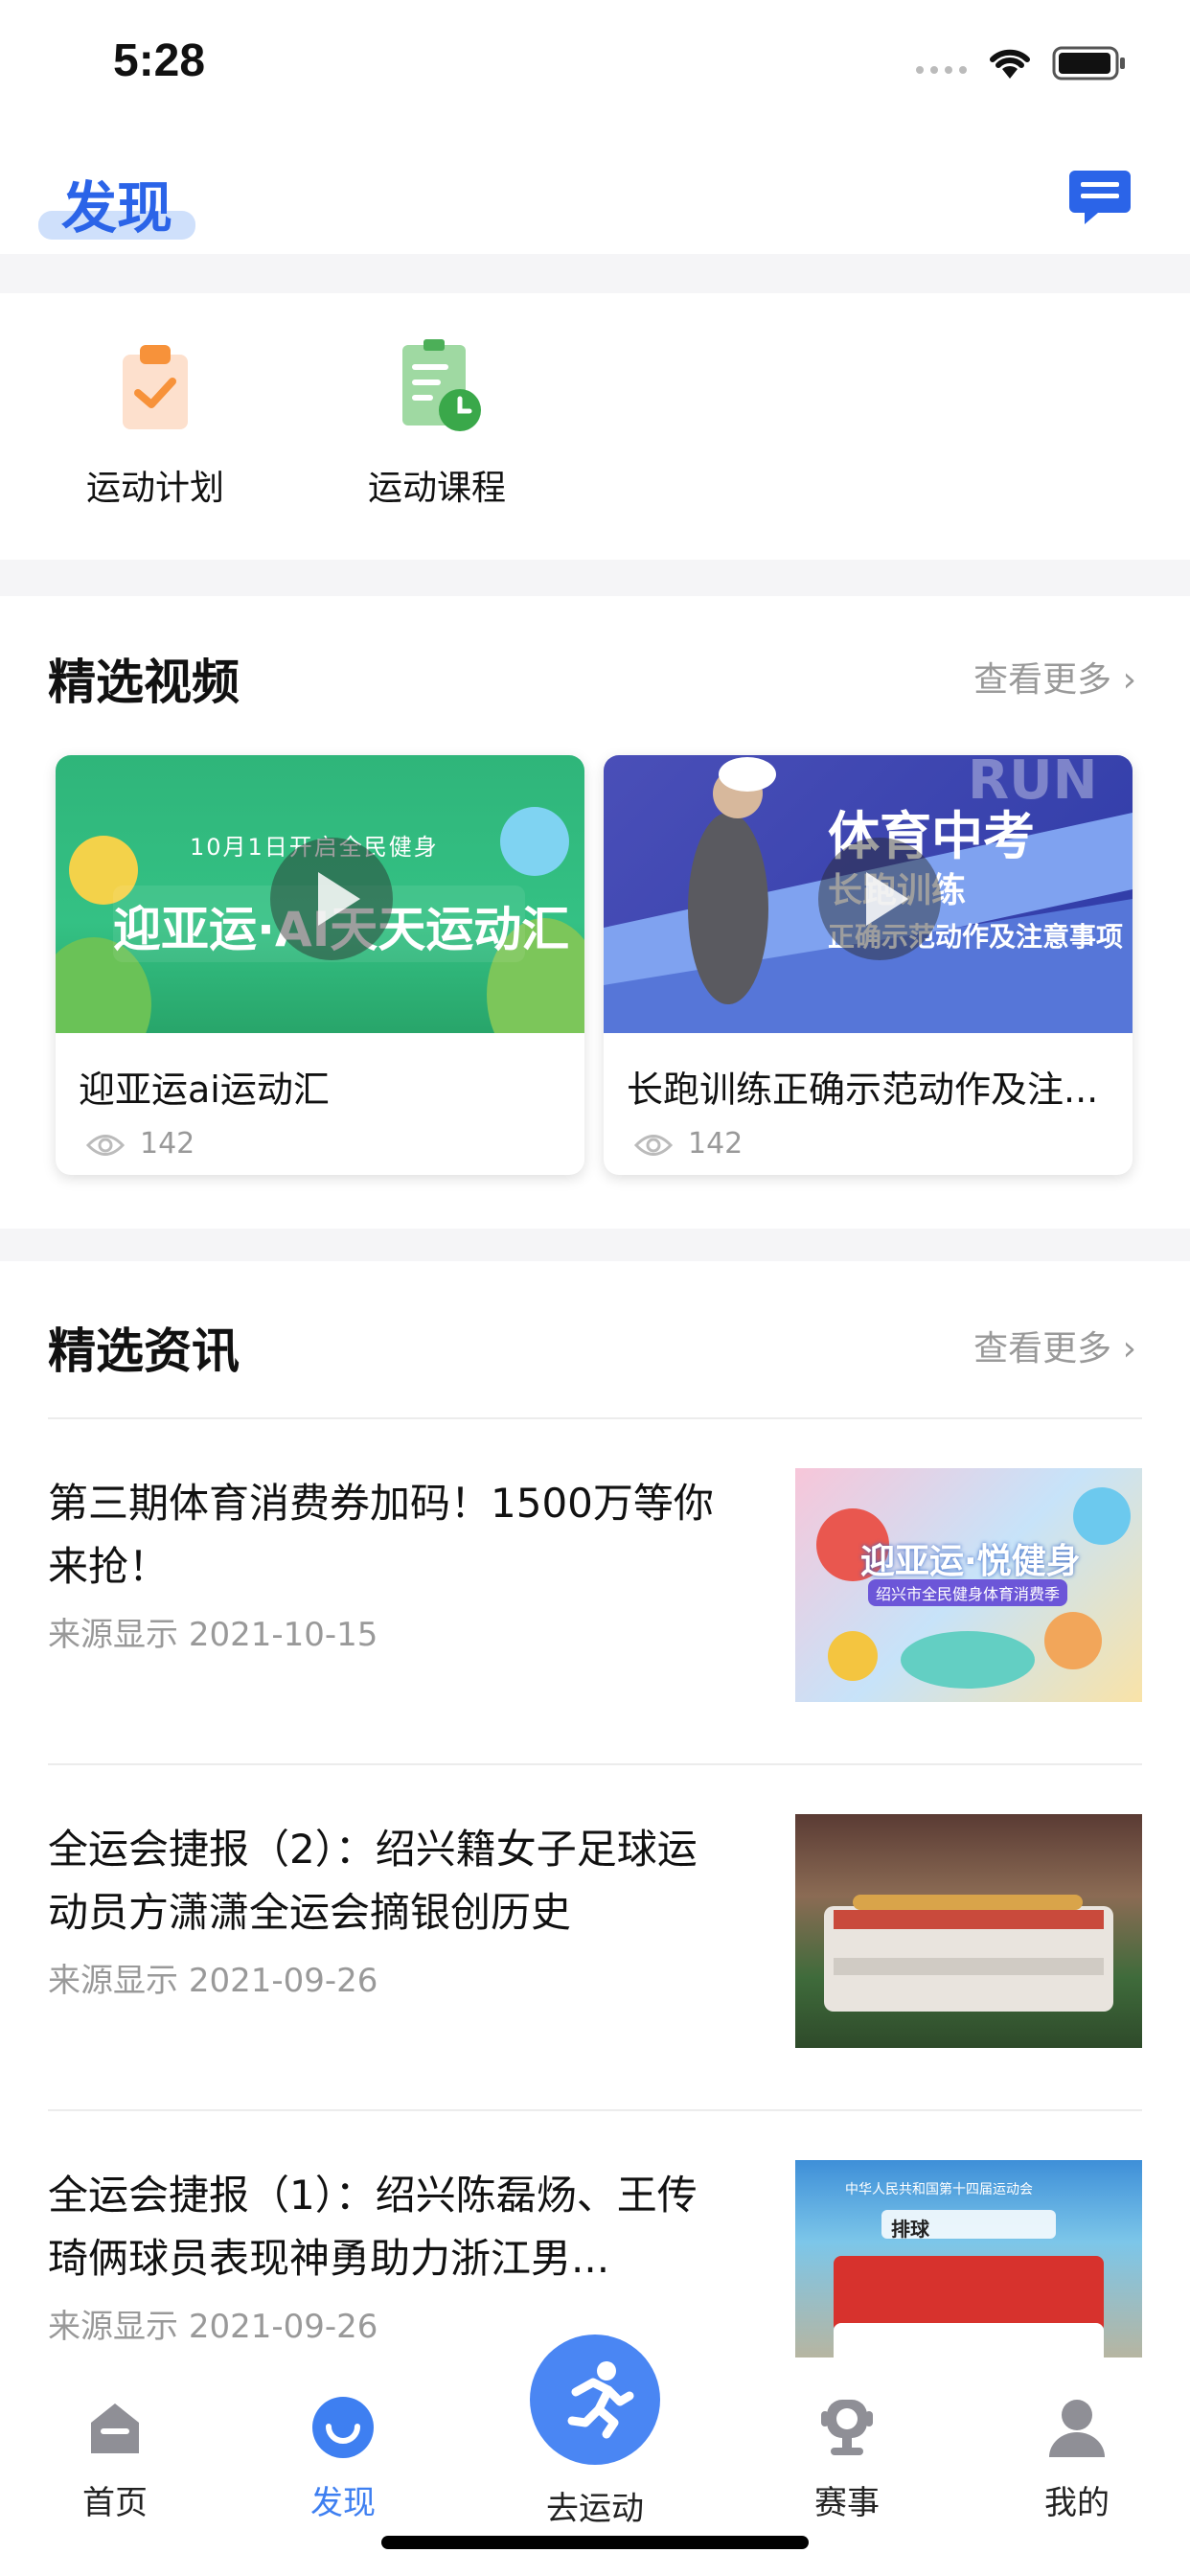 This screenshot has width=1190, height=2576. Describe the element at coordinates (595, 2509) in the screenshot. I see `go-exercise-label: 去运动` at that location.